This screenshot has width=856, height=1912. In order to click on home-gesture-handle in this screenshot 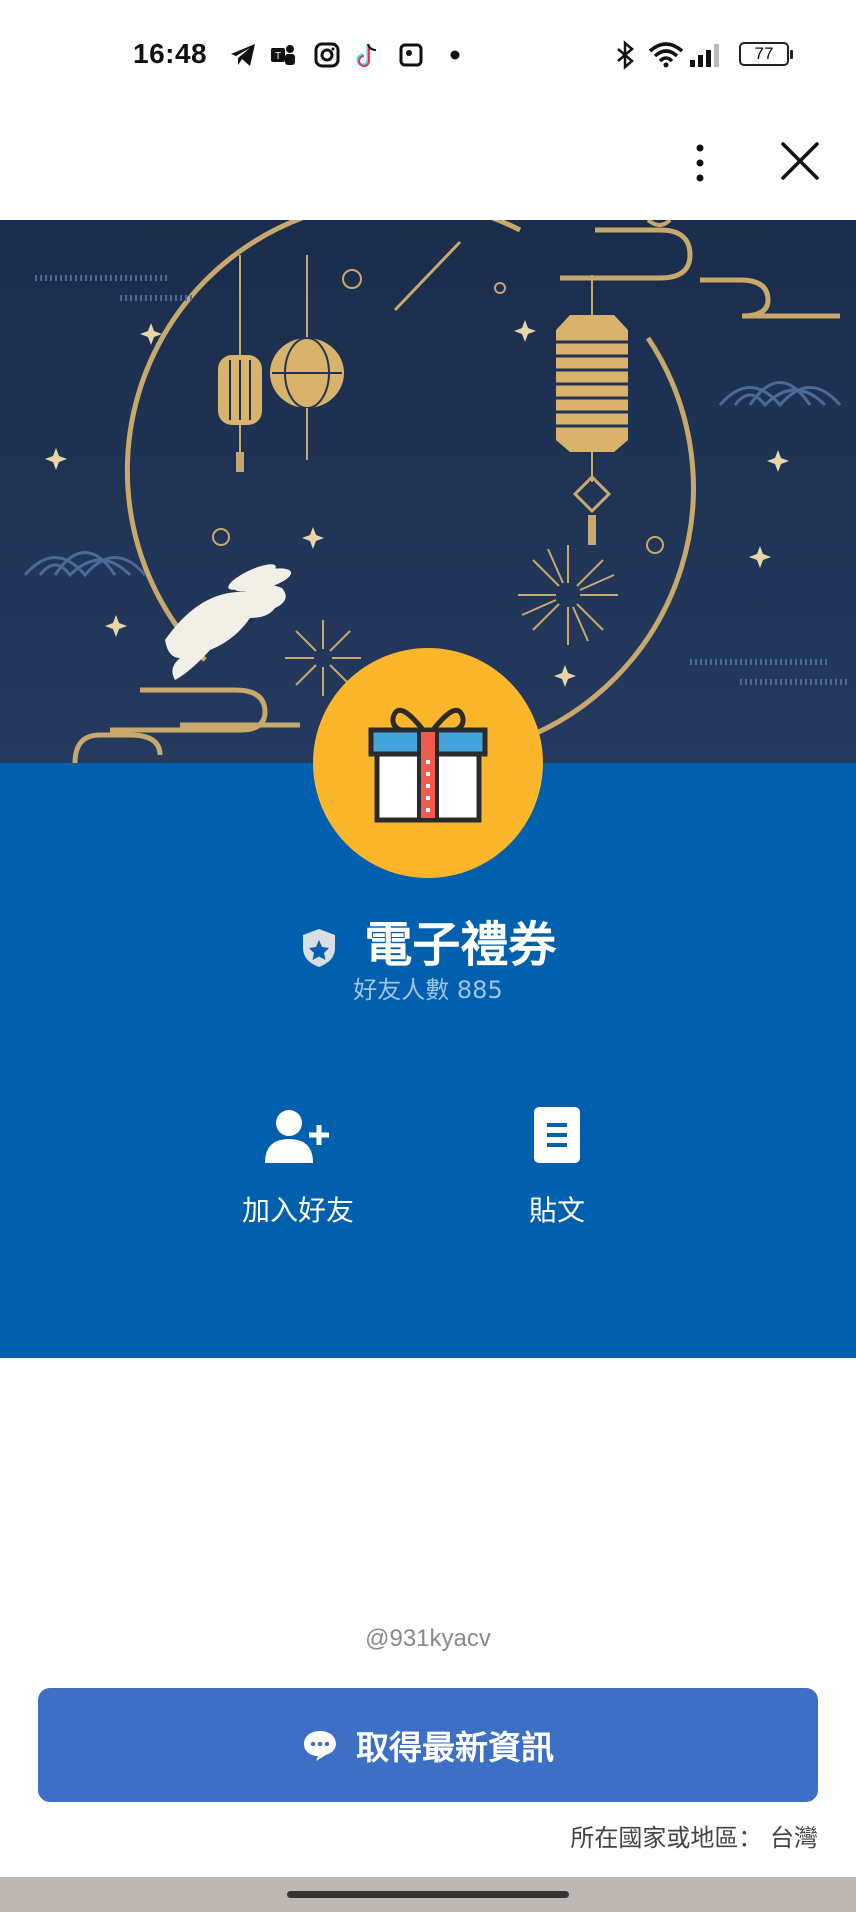, I will do `click(428, 1894)`.